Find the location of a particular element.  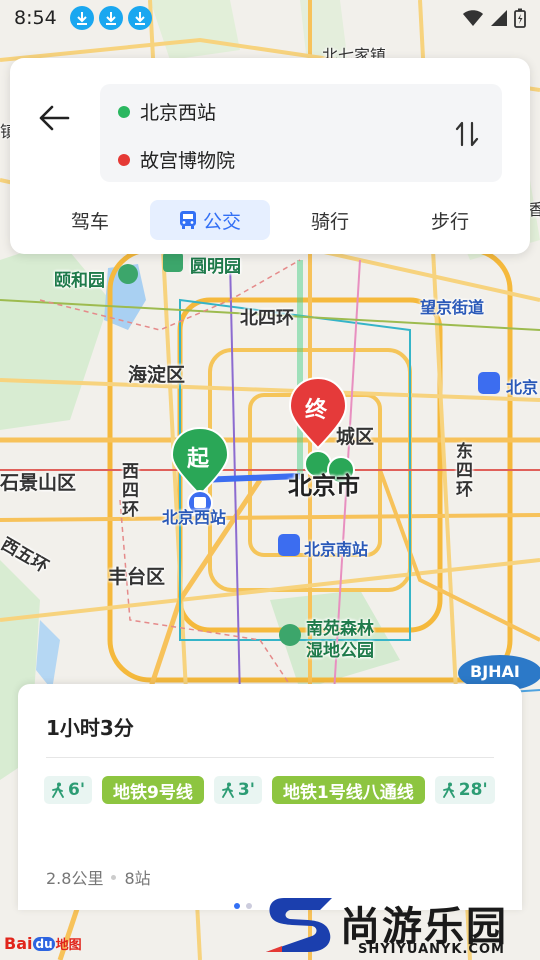

arrow-left-icon is located at coordinates (54, 118).